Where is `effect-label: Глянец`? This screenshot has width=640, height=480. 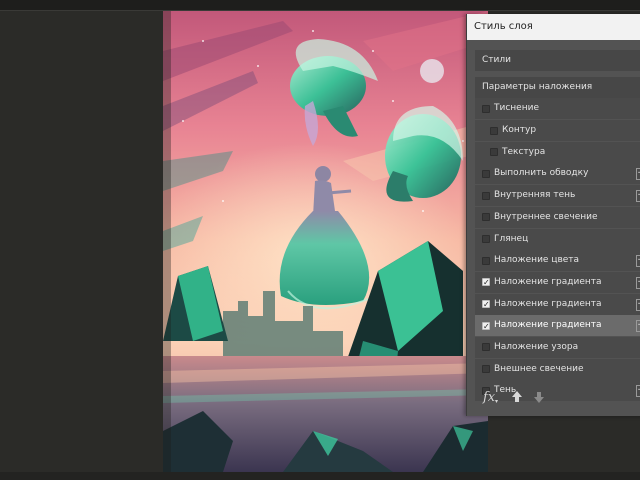
effect-label: Глянец is located at coordinates (511, 238).